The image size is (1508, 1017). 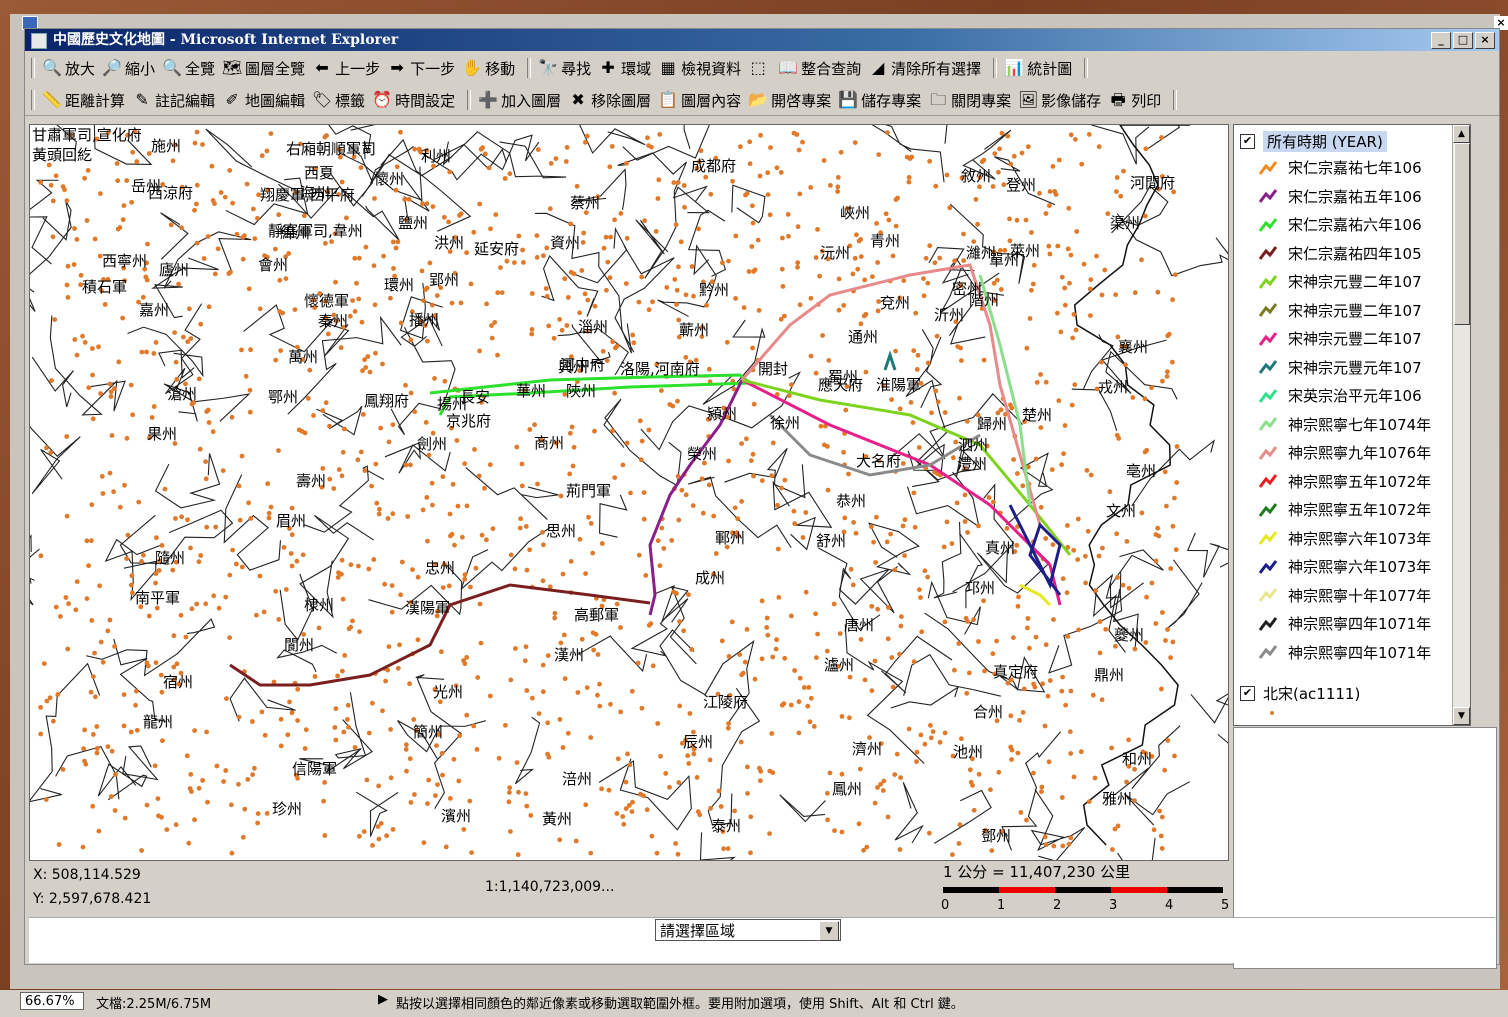 I want to click on legend-item: 神宗熙寧十年1077年, so click(x=1344, y=595).